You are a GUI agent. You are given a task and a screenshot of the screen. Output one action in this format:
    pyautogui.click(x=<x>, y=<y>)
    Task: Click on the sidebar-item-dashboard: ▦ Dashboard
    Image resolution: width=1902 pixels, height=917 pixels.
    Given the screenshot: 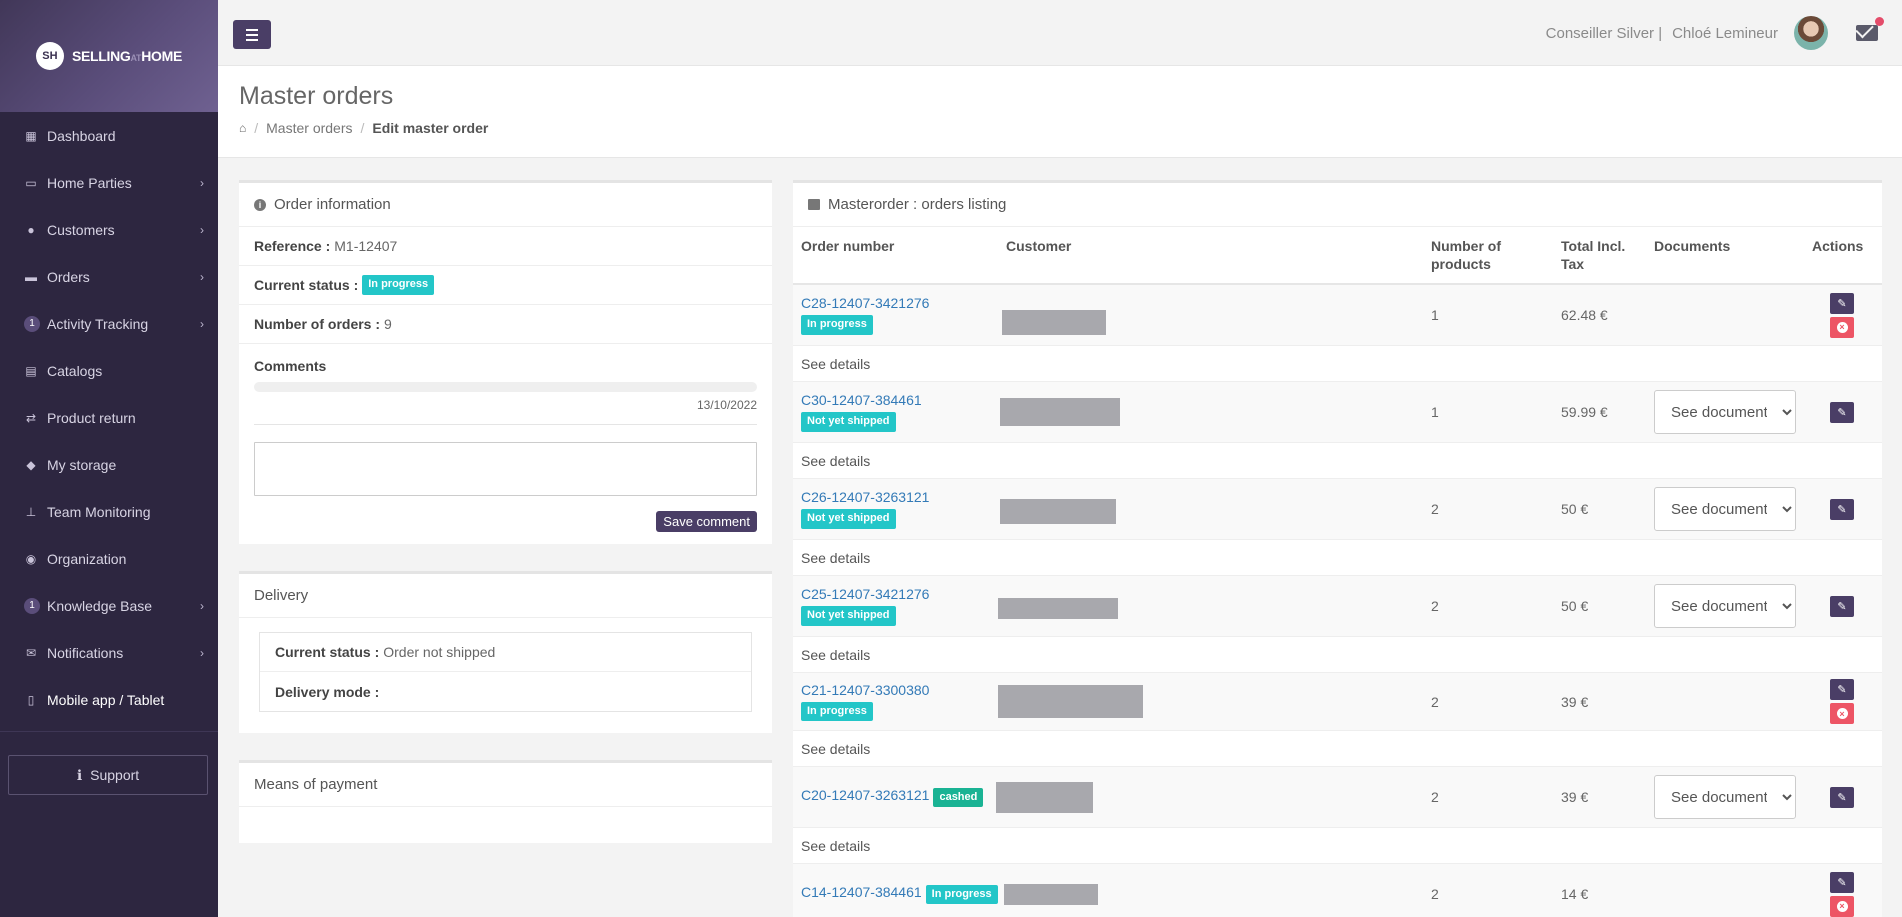 What is the action you would take?
    pyautogui.click(x=109, y=135)
    